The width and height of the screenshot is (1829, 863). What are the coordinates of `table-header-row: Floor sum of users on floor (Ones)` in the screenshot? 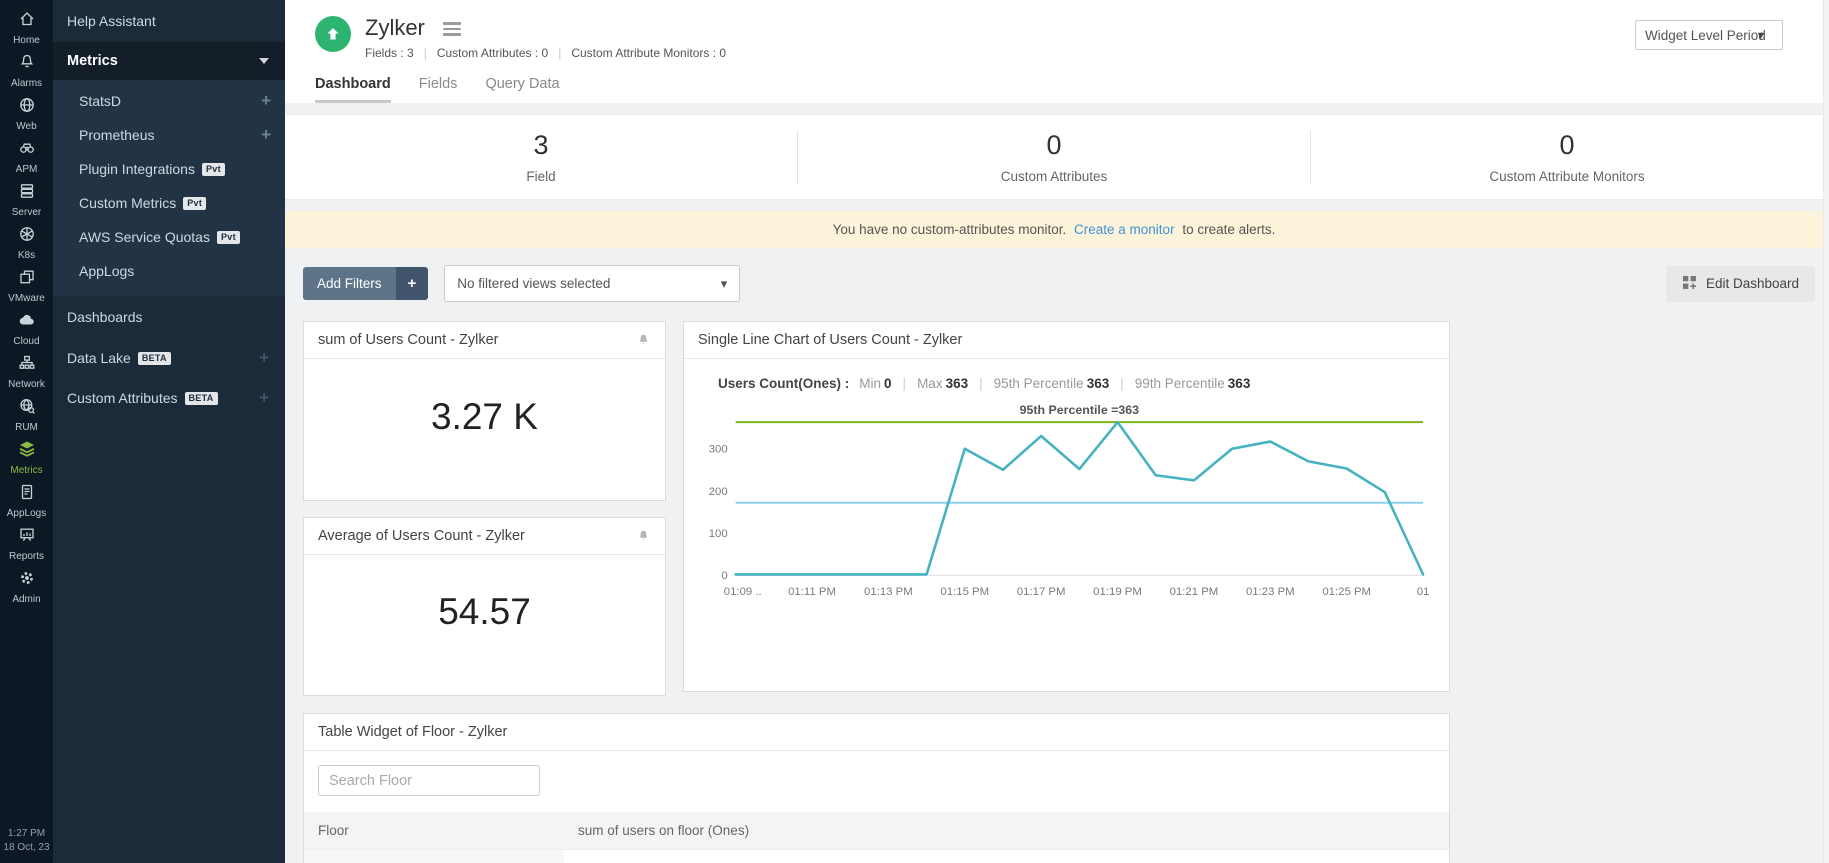 It's located at (876, 831).